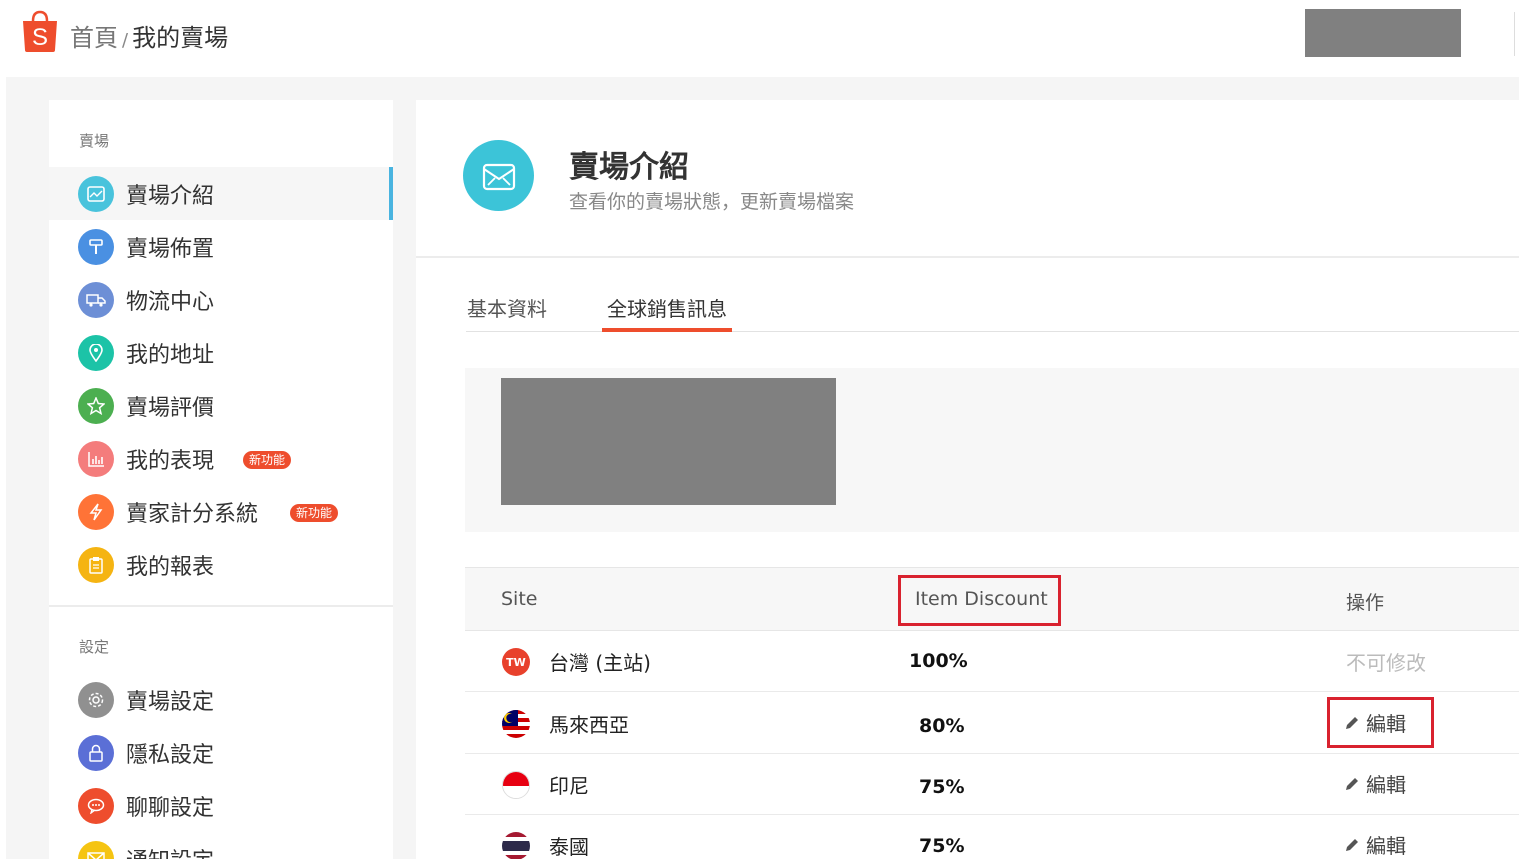 This screenshot has width=1519, height=859. I want to click on sidebar-item-label: 我的地址, so click(170, 355).